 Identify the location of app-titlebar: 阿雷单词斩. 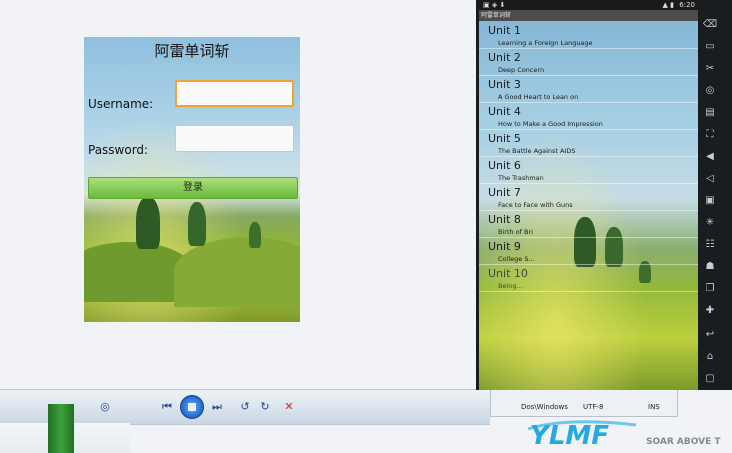
(588, 15).